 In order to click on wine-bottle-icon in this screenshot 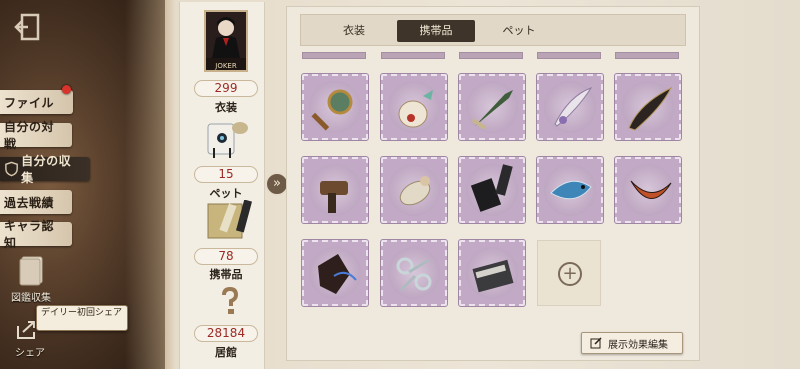, I will do `click(230, 219)`.